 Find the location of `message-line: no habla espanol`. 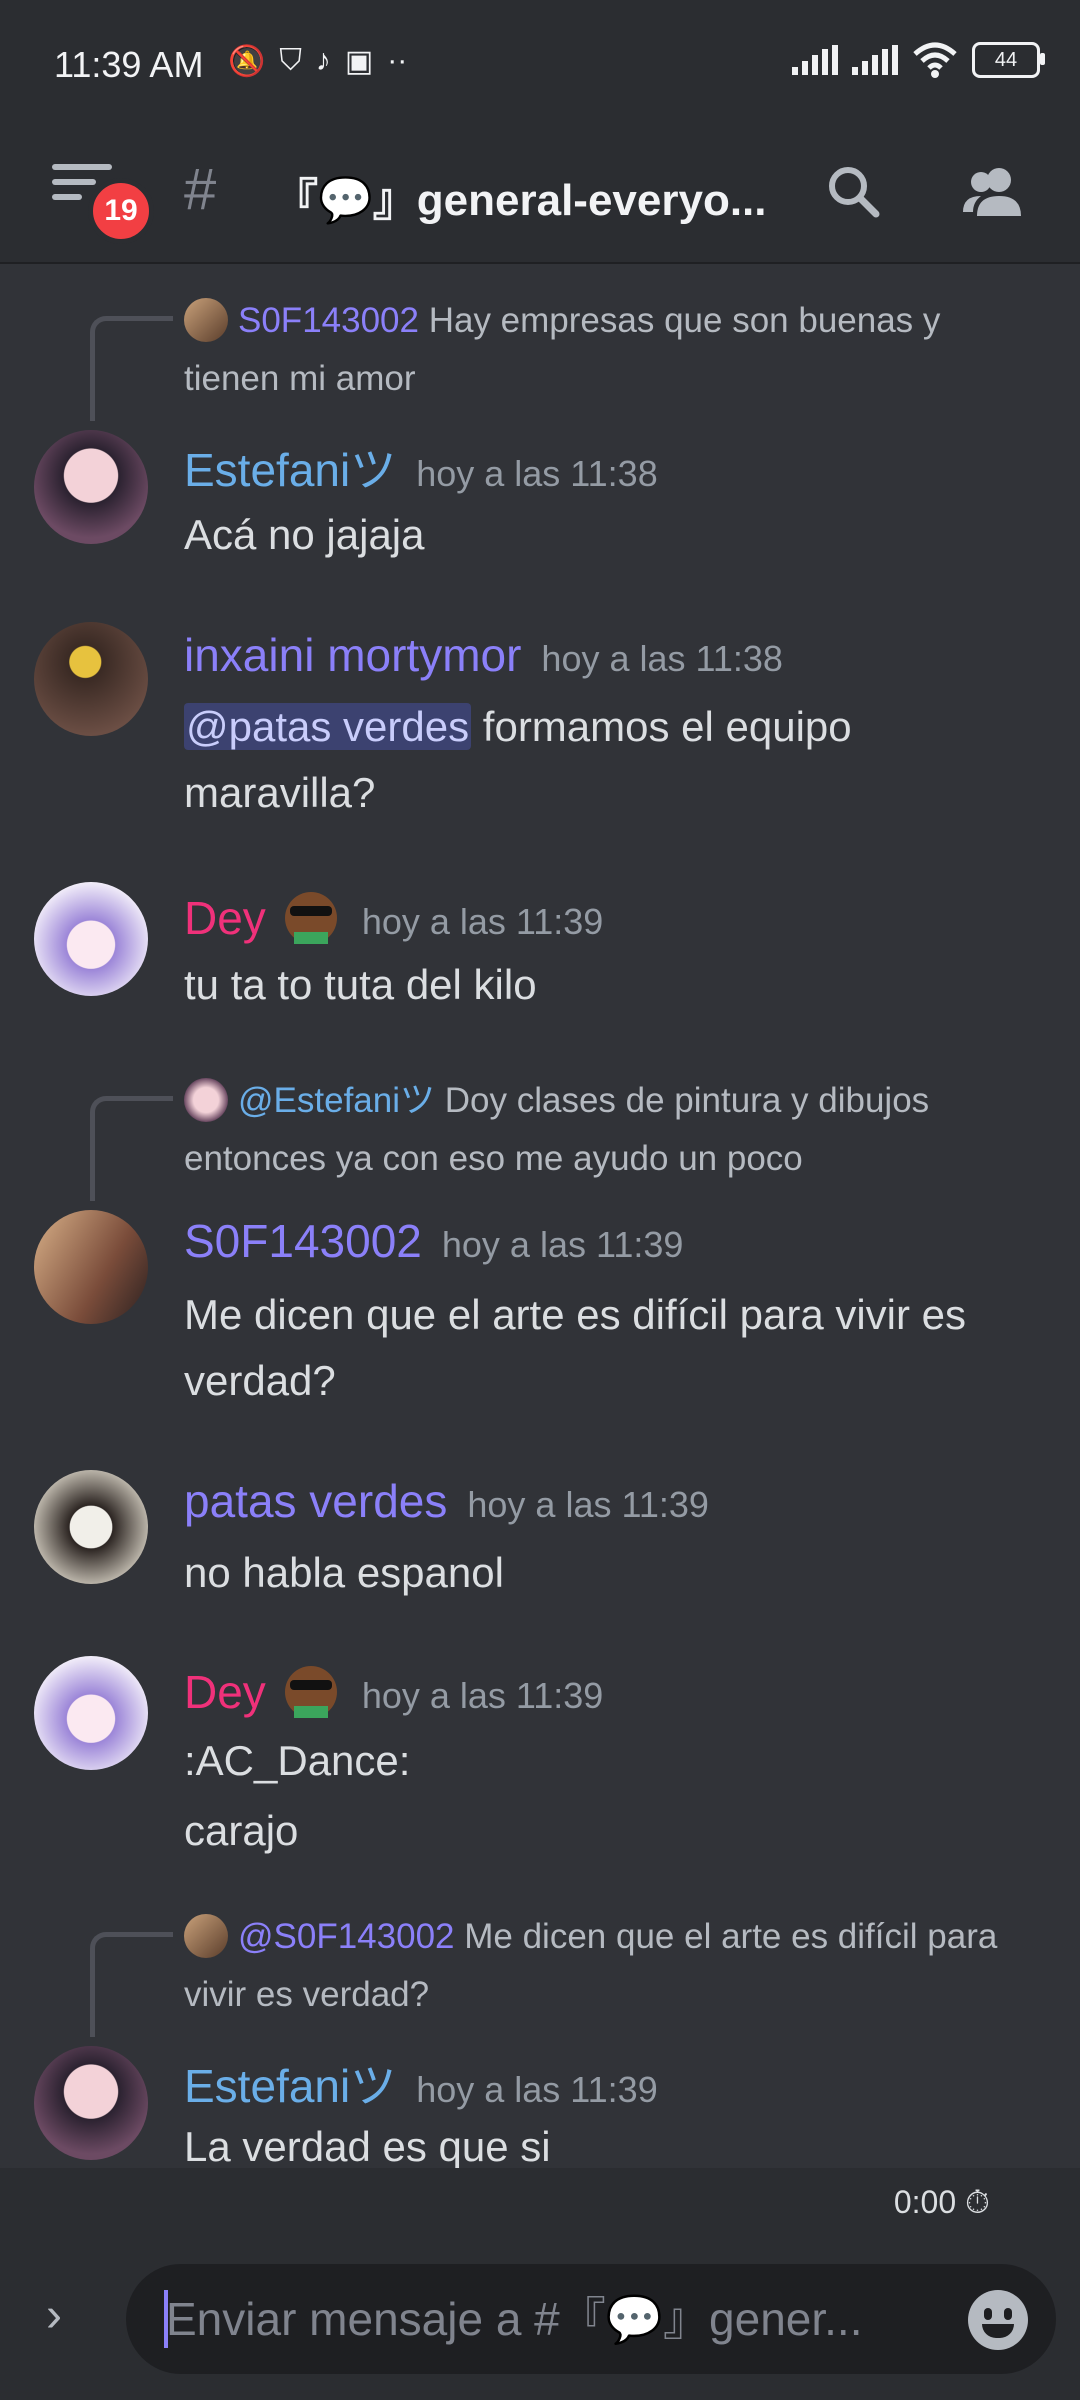

message-line: no habla espanol is located at coordinates (344, 1572).